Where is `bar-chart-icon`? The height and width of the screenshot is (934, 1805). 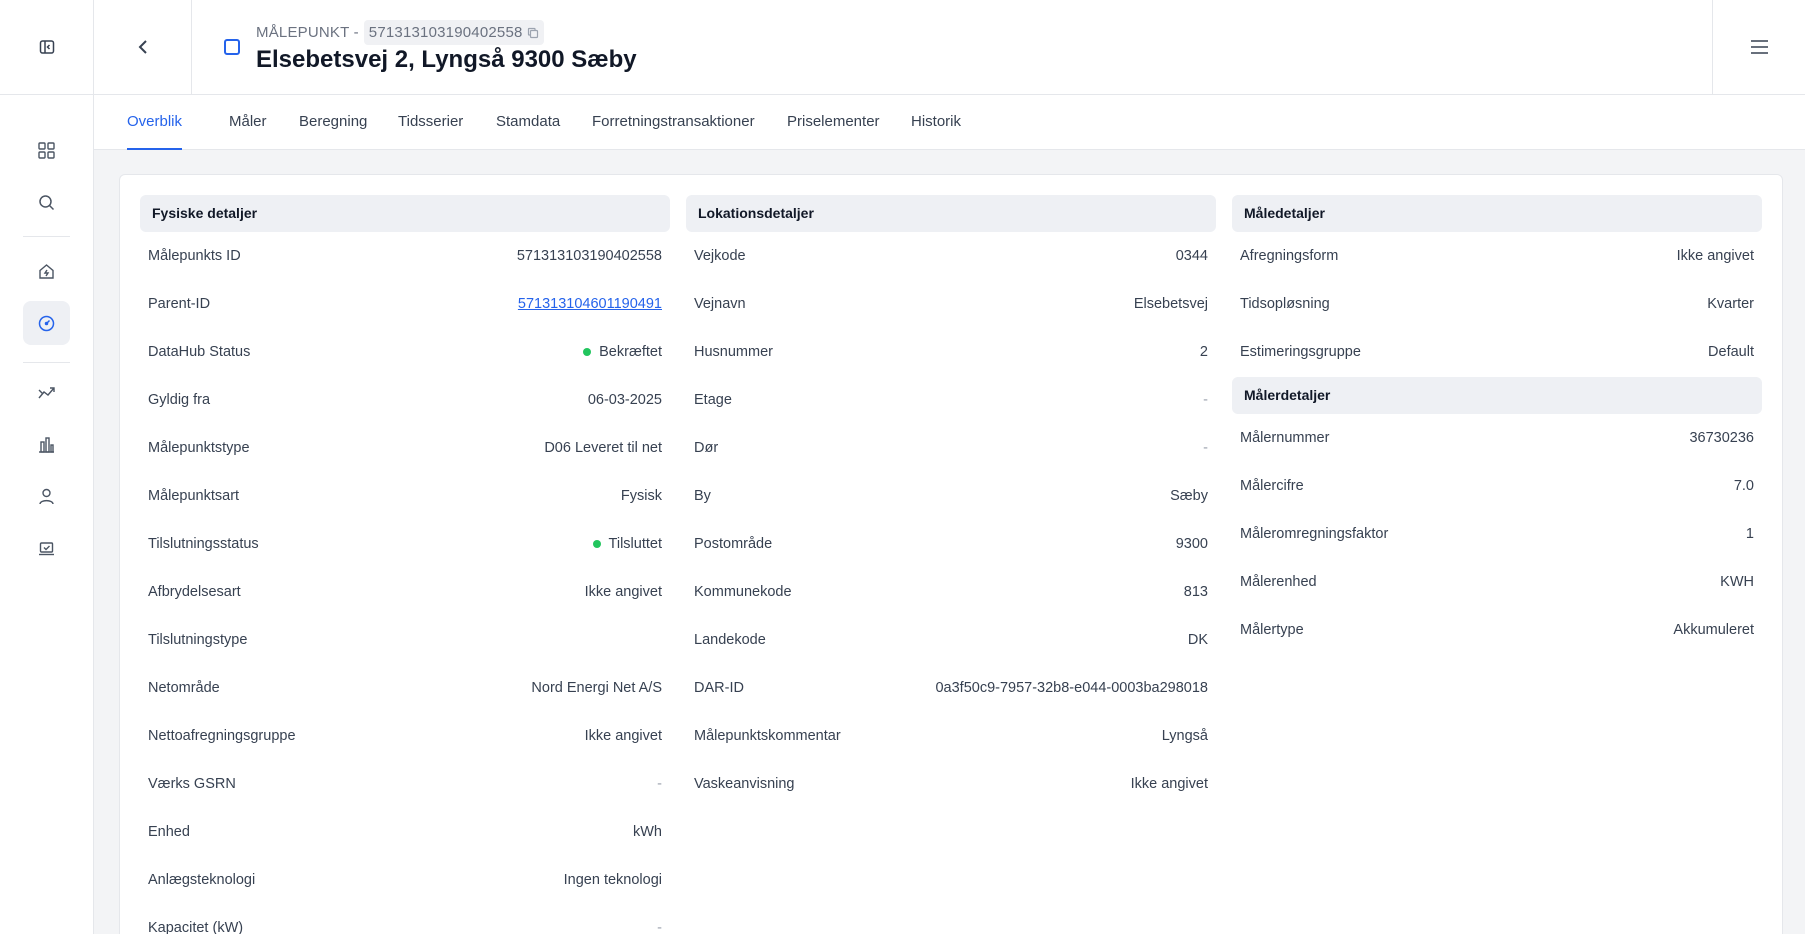 bar-chart-icon is located at coordinates (46, 444).